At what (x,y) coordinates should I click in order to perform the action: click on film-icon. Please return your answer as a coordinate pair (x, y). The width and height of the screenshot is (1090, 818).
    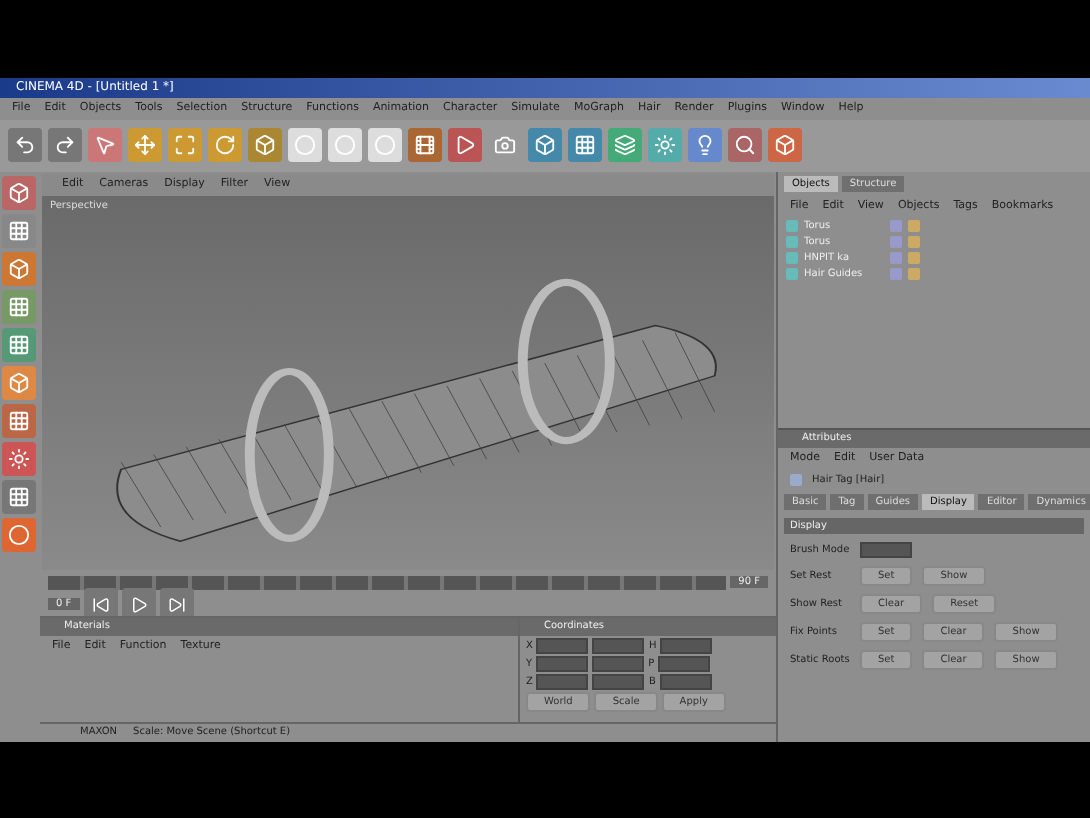
    Looking at the image, I should click on (425, 145).